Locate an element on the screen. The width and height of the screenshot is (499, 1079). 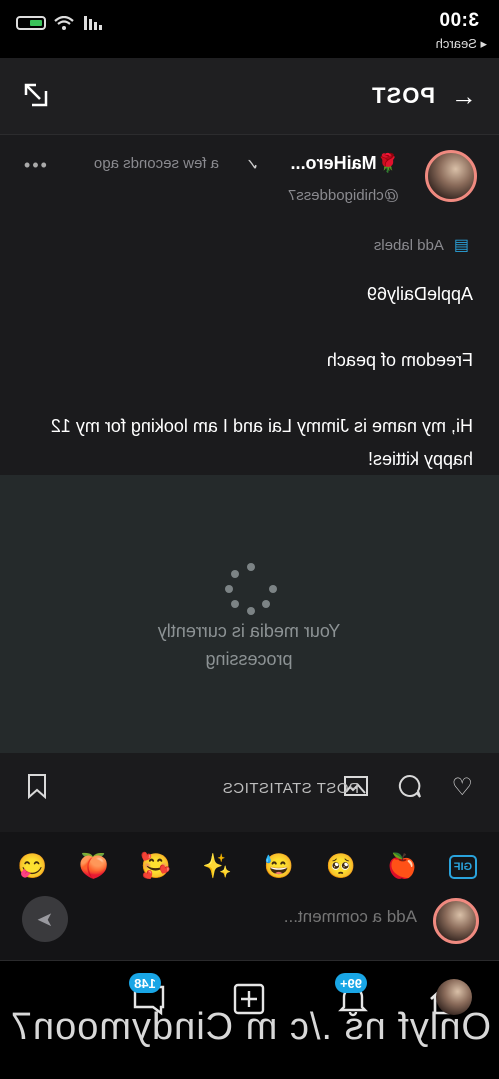
emoji-apple: 🍎 is located at coordinates (402, 866).